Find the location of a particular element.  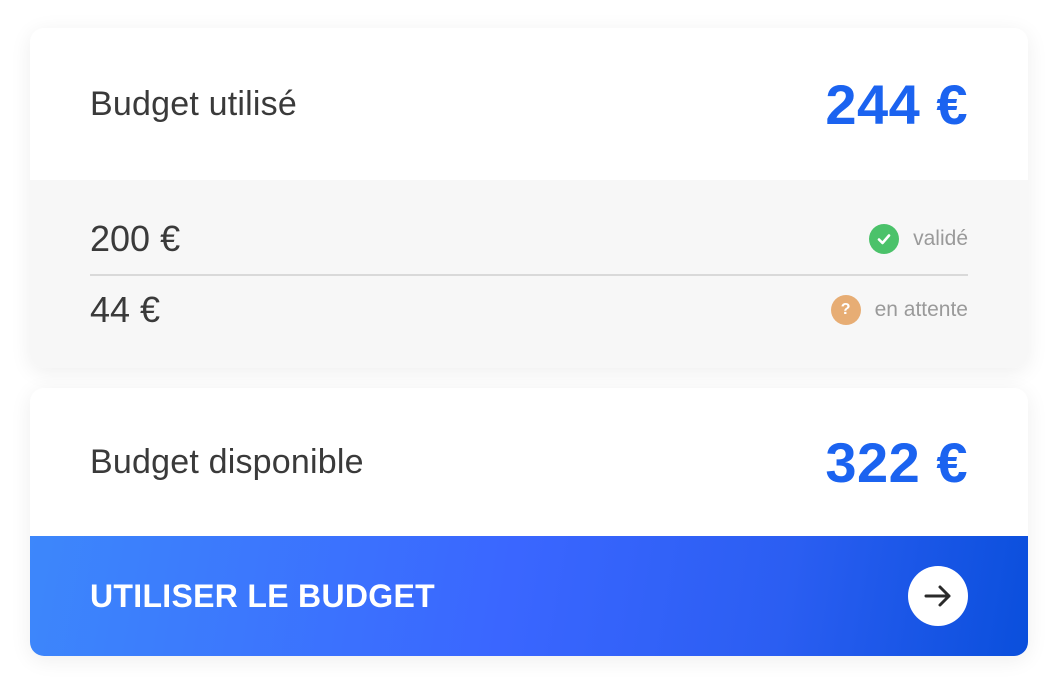

status-pending: ? en attente is located at coordinates (899, 310).